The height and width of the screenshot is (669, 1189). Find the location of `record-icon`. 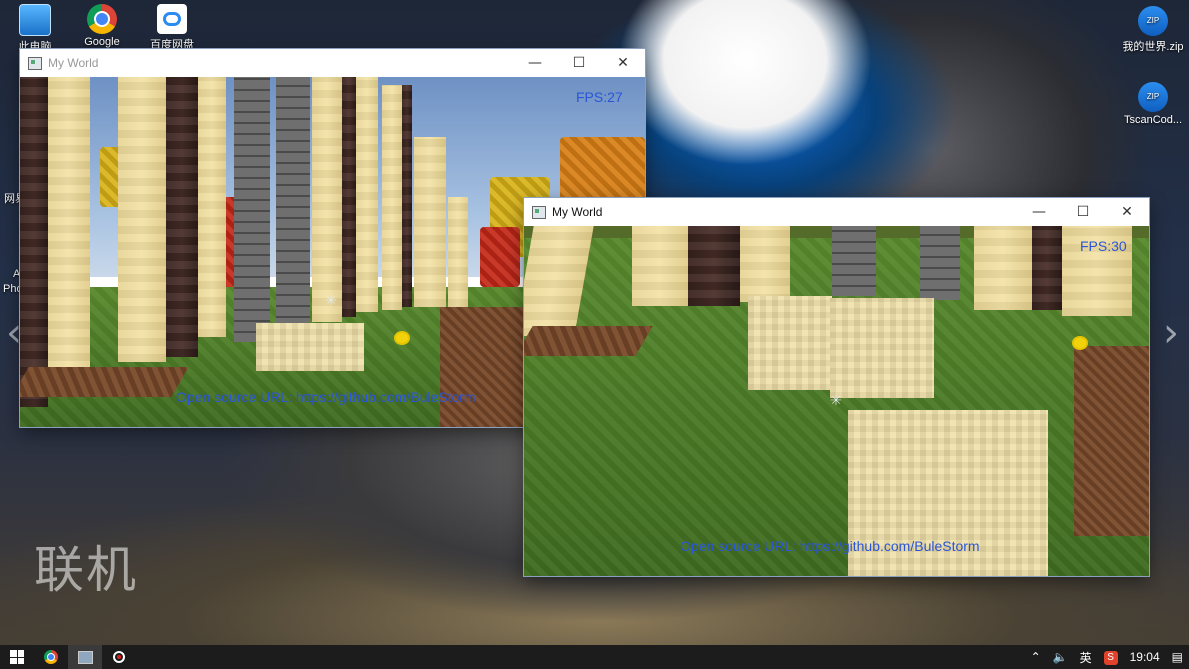

record-icon is located at coordinates (119, 657).